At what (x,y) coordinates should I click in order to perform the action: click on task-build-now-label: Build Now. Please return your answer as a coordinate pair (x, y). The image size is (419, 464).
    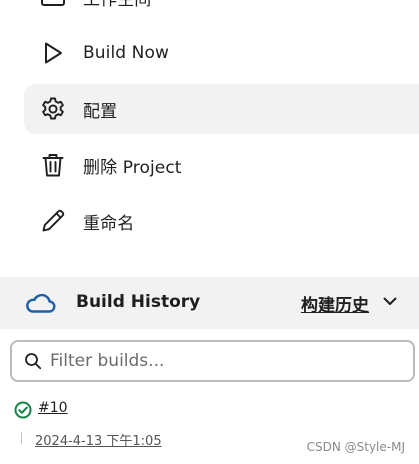
    Looking at the image, I should click on (126, 53).